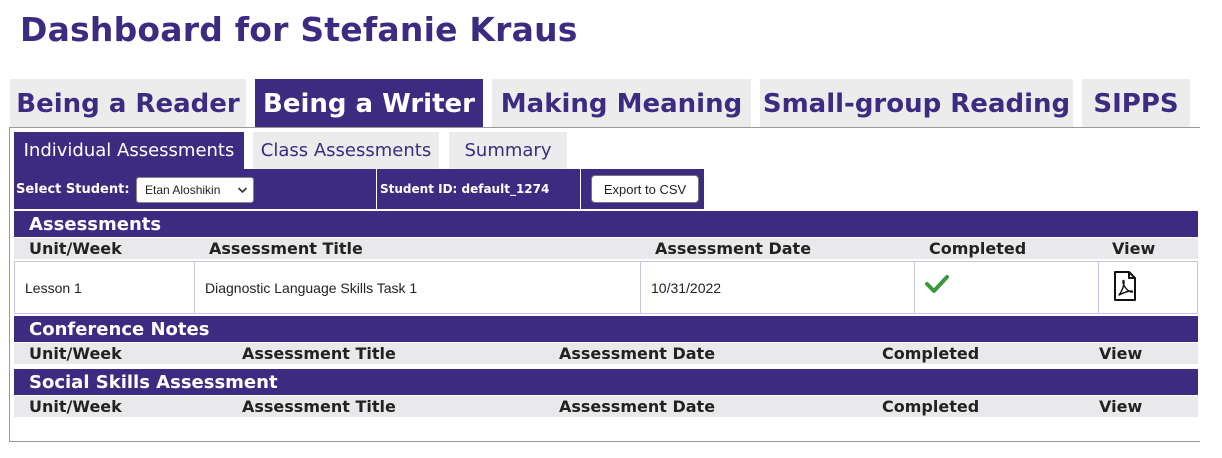  What do you see at coordinates (778, 287) in the screenshot?
I see `cell-date: 10/31/2022` at bounding box center [778, 287].